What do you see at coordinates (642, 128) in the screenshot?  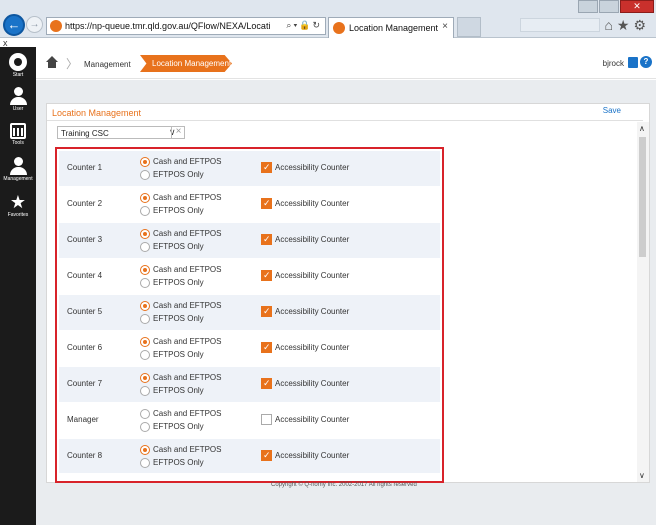 I see `scroll-up-icon: ∧` at bounding box center [642, 128].